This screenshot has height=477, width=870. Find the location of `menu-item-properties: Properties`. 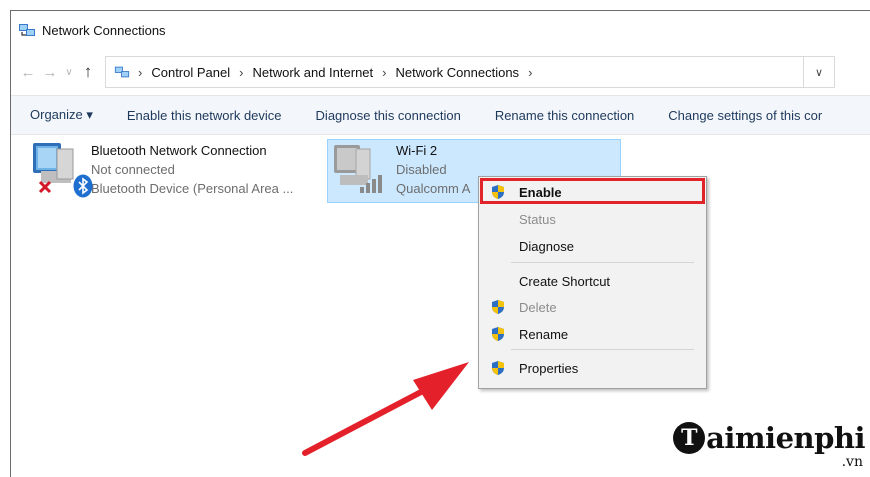

menu-item-properties: Properties is located at coordinates (592, 368).